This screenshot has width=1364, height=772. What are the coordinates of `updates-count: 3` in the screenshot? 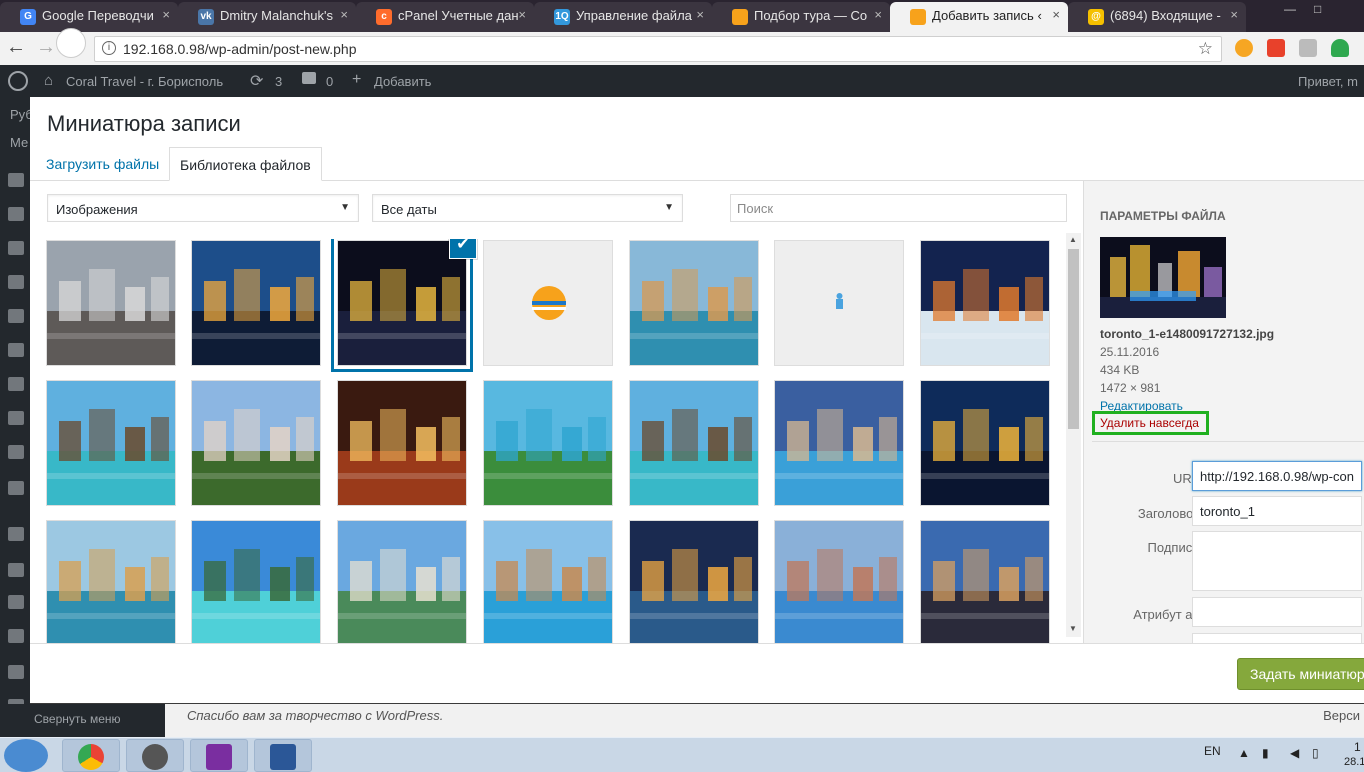 It's located at (278, 81).